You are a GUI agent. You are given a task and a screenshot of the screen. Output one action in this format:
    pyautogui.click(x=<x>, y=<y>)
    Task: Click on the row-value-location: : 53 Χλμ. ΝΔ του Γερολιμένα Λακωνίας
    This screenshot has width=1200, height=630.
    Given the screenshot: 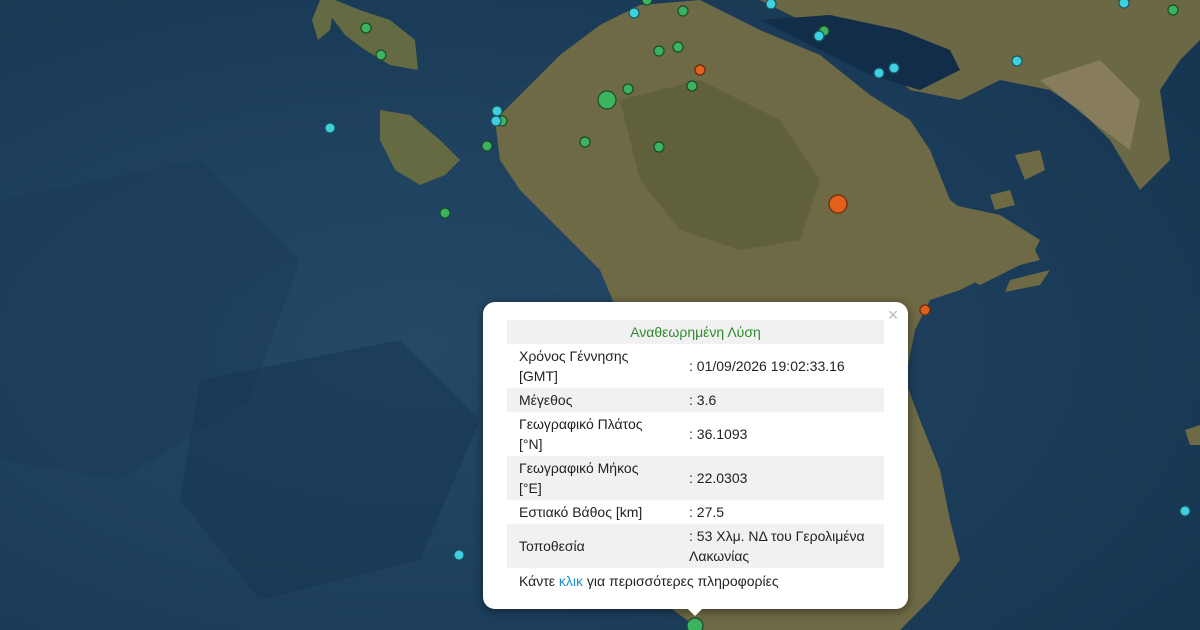 What is the action you would take?
    pyautogui.click(x=777, y=546)
    